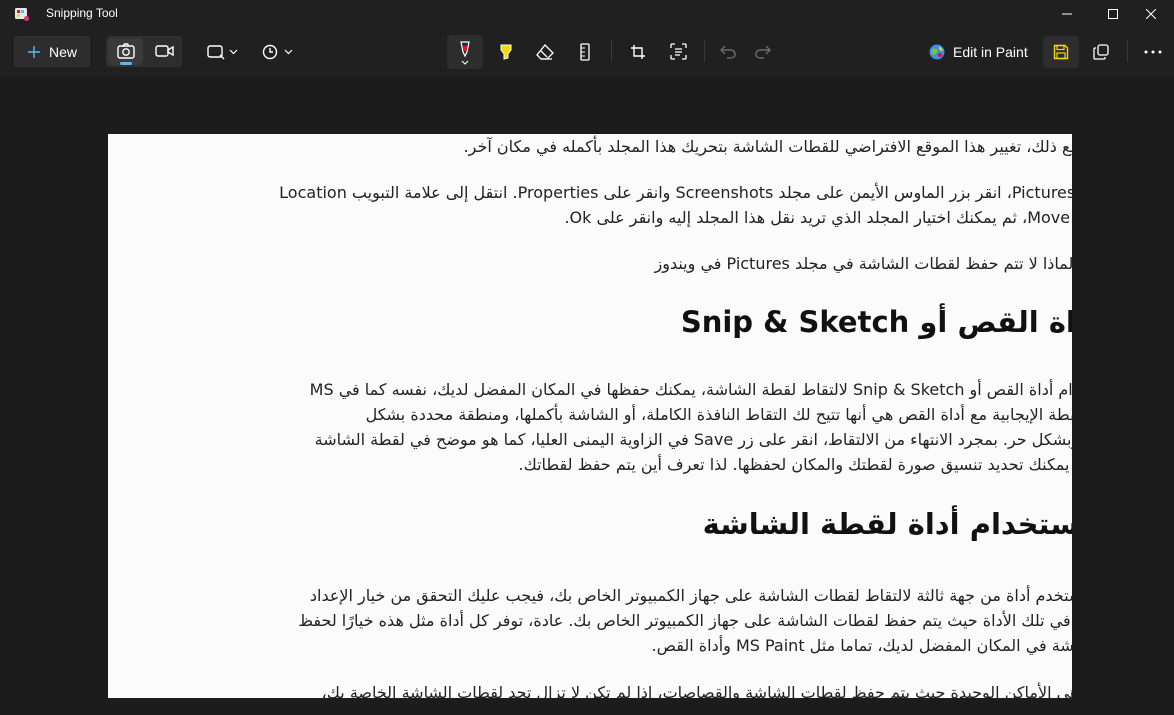 The height and width of the screenshot is (715, 1174). I want to click on highlighter-icon, so click(506, 52).